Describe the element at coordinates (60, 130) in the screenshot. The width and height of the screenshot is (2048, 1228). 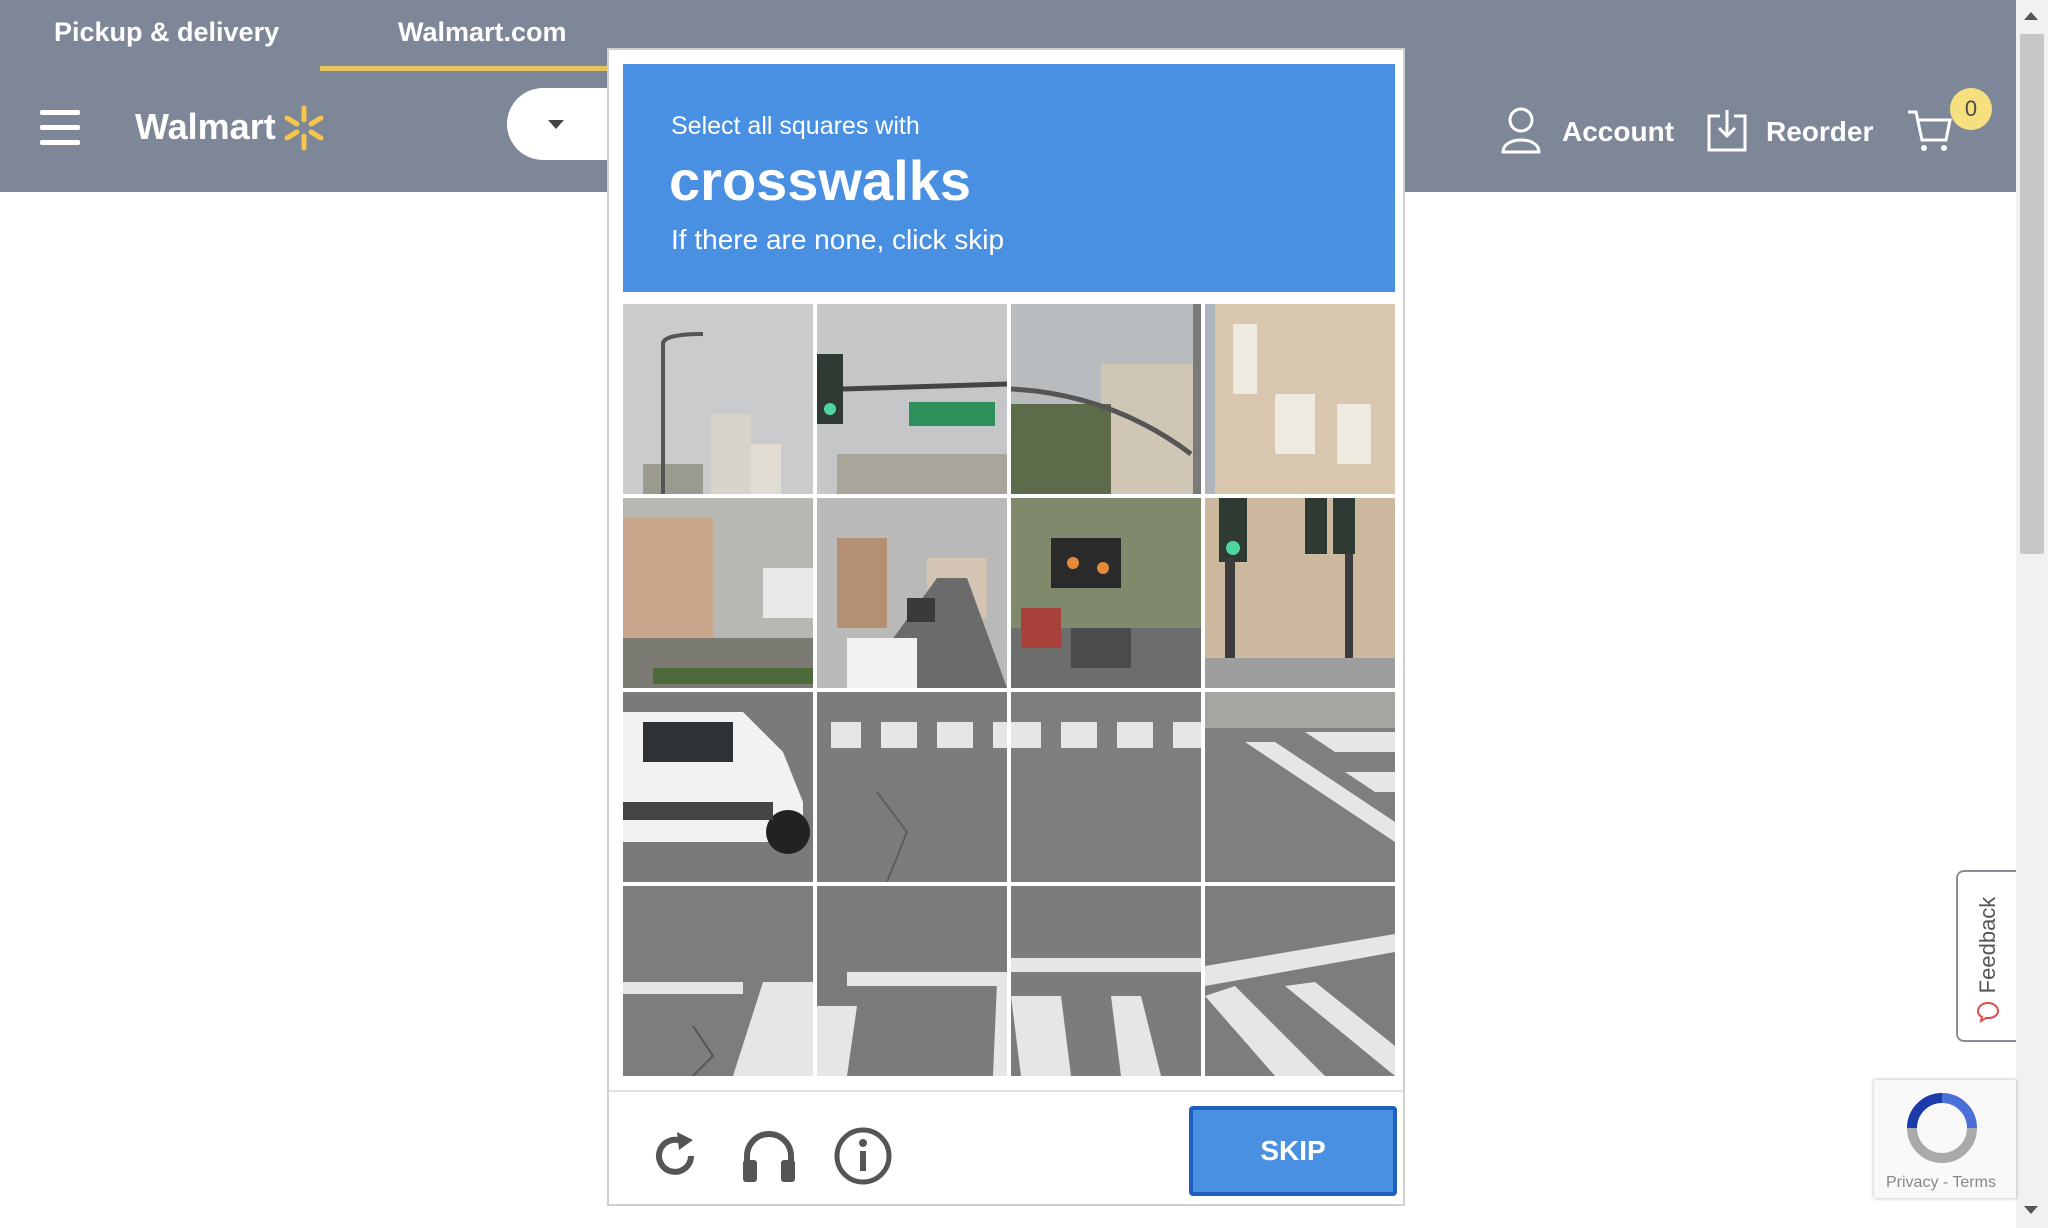
I see `menu-icon` at that location.